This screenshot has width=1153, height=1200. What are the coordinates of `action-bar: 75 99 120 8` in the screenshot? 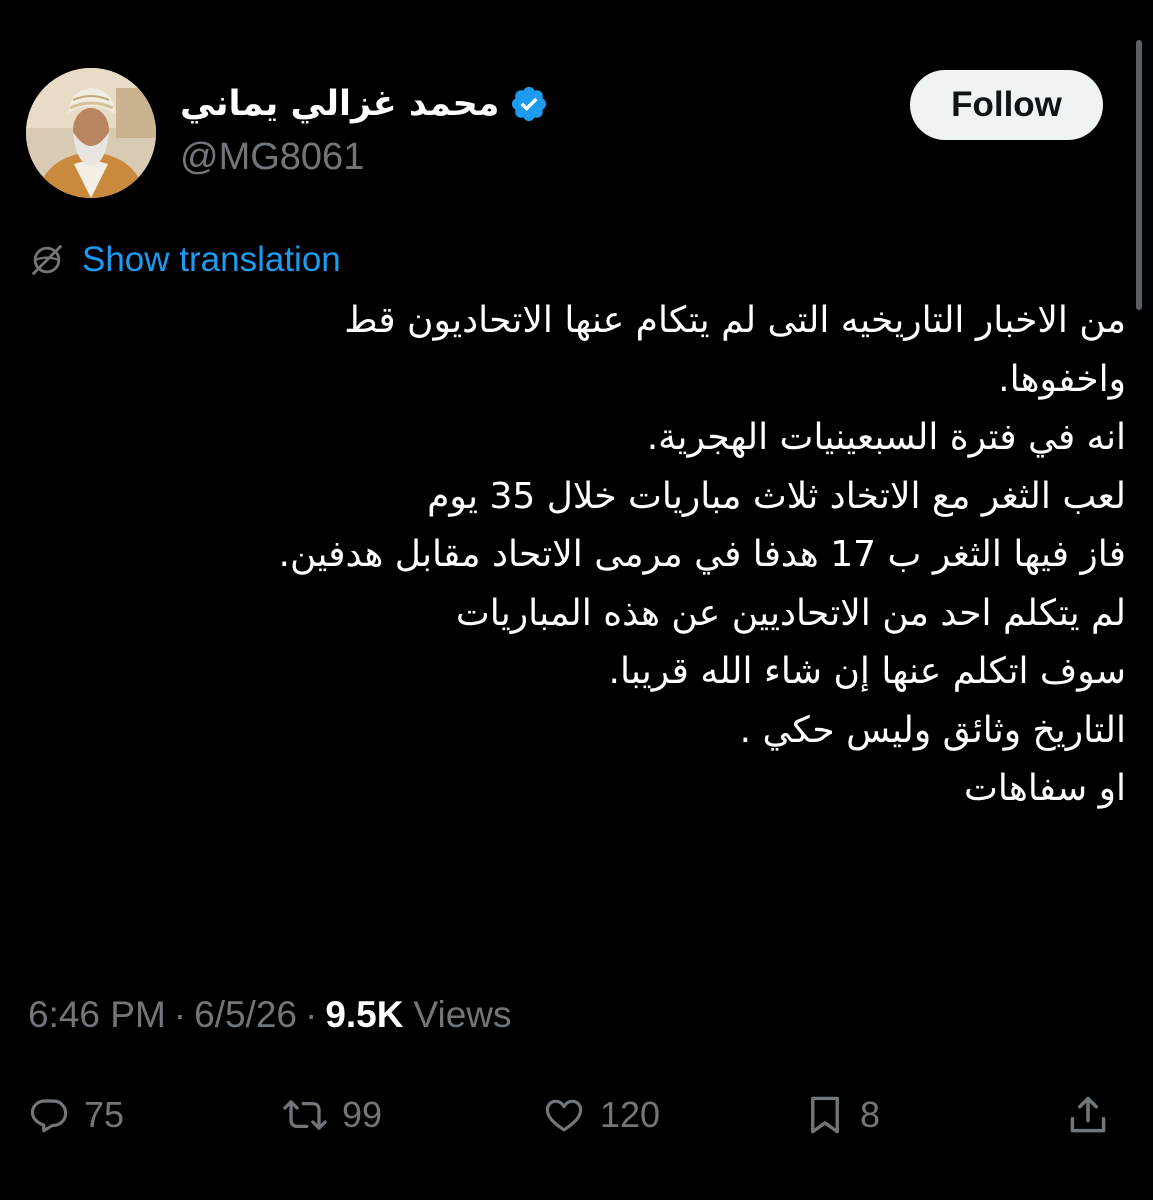 It's located at (576, 1115).